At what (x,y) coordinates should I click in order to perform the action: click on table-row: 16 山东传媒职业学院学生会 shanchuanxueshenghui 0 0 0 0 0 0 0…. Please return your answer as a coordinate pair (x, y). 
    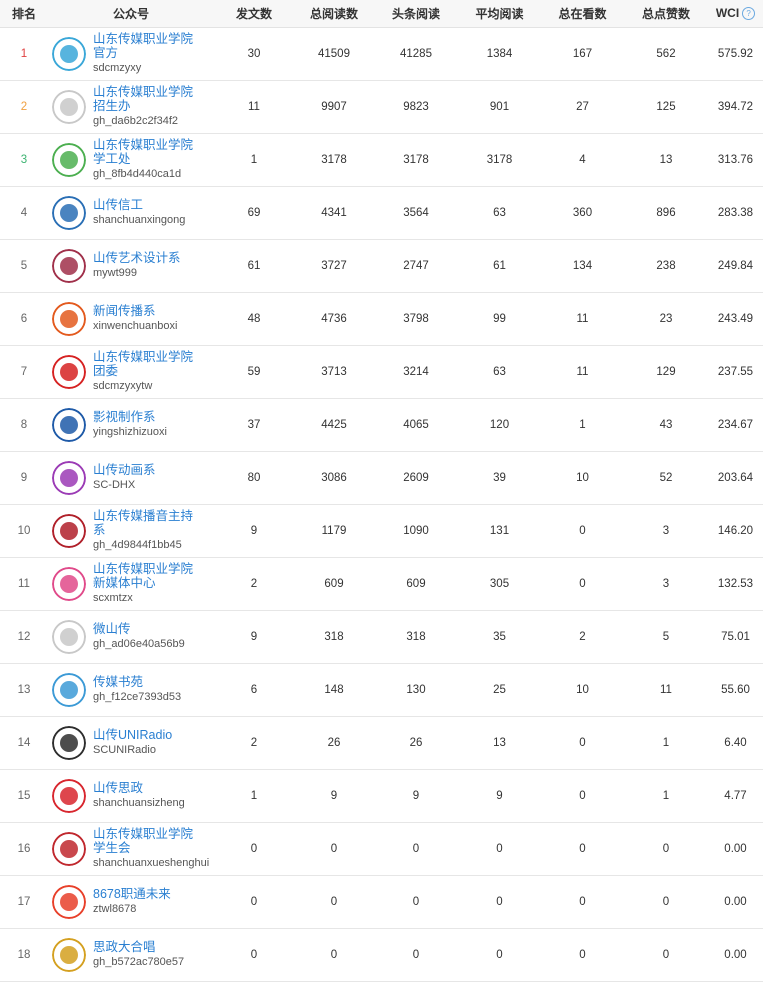
    Looking at the image, I should click on (381, 848).